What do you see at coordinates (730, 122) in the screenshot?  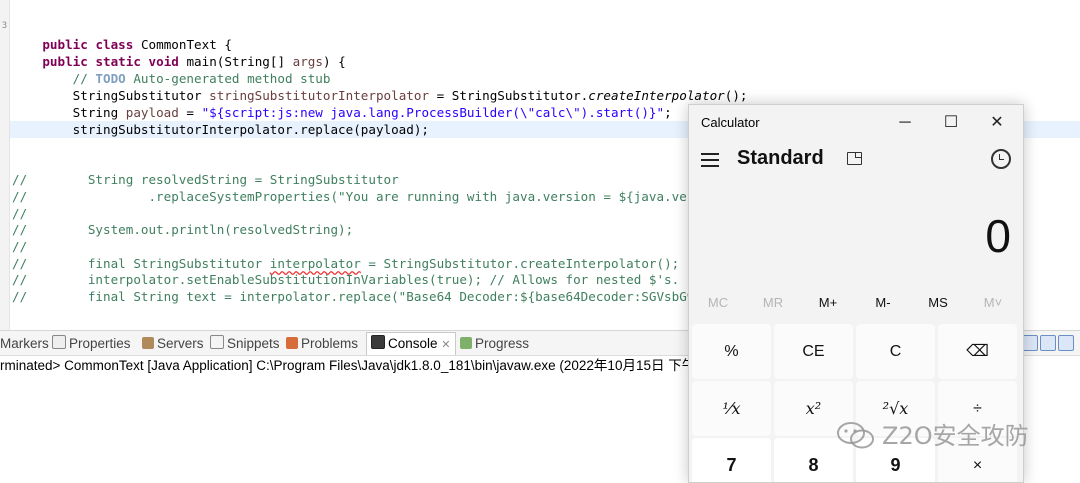 I see `window-title: Calculator` at bounding box center [730, 122].